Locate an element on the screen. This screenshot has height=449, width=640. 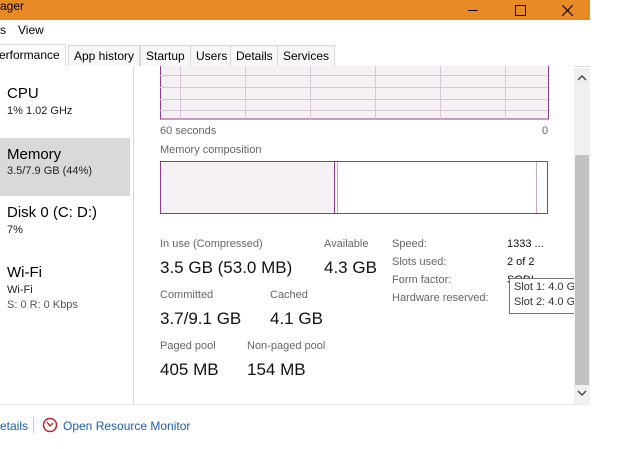
in-use-value: 3.5 GB (53.0 MB) is located at coordinates (226, 267).